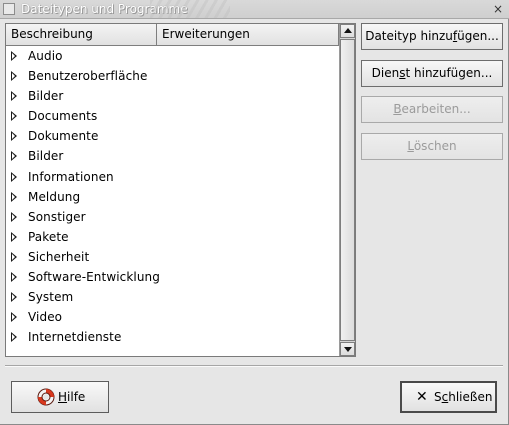 The height and width of the screenshot is (425, 509). Describe the element at coordinates (94, 277) in the screenshot. I see `list-item-label: Software-Entwicklung` at that location.